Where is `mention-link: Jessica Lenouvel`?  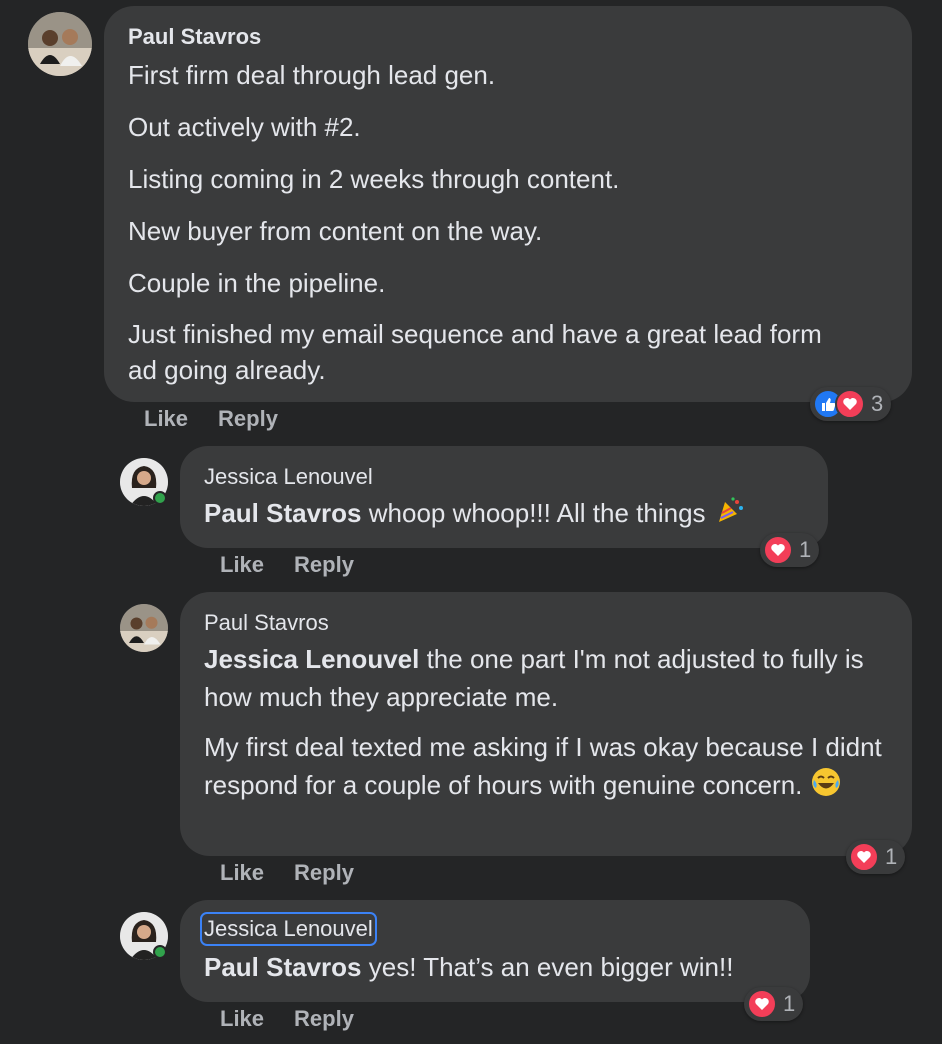
mention-link: Jessica Lenouvel is located at coordinates (311, 659).